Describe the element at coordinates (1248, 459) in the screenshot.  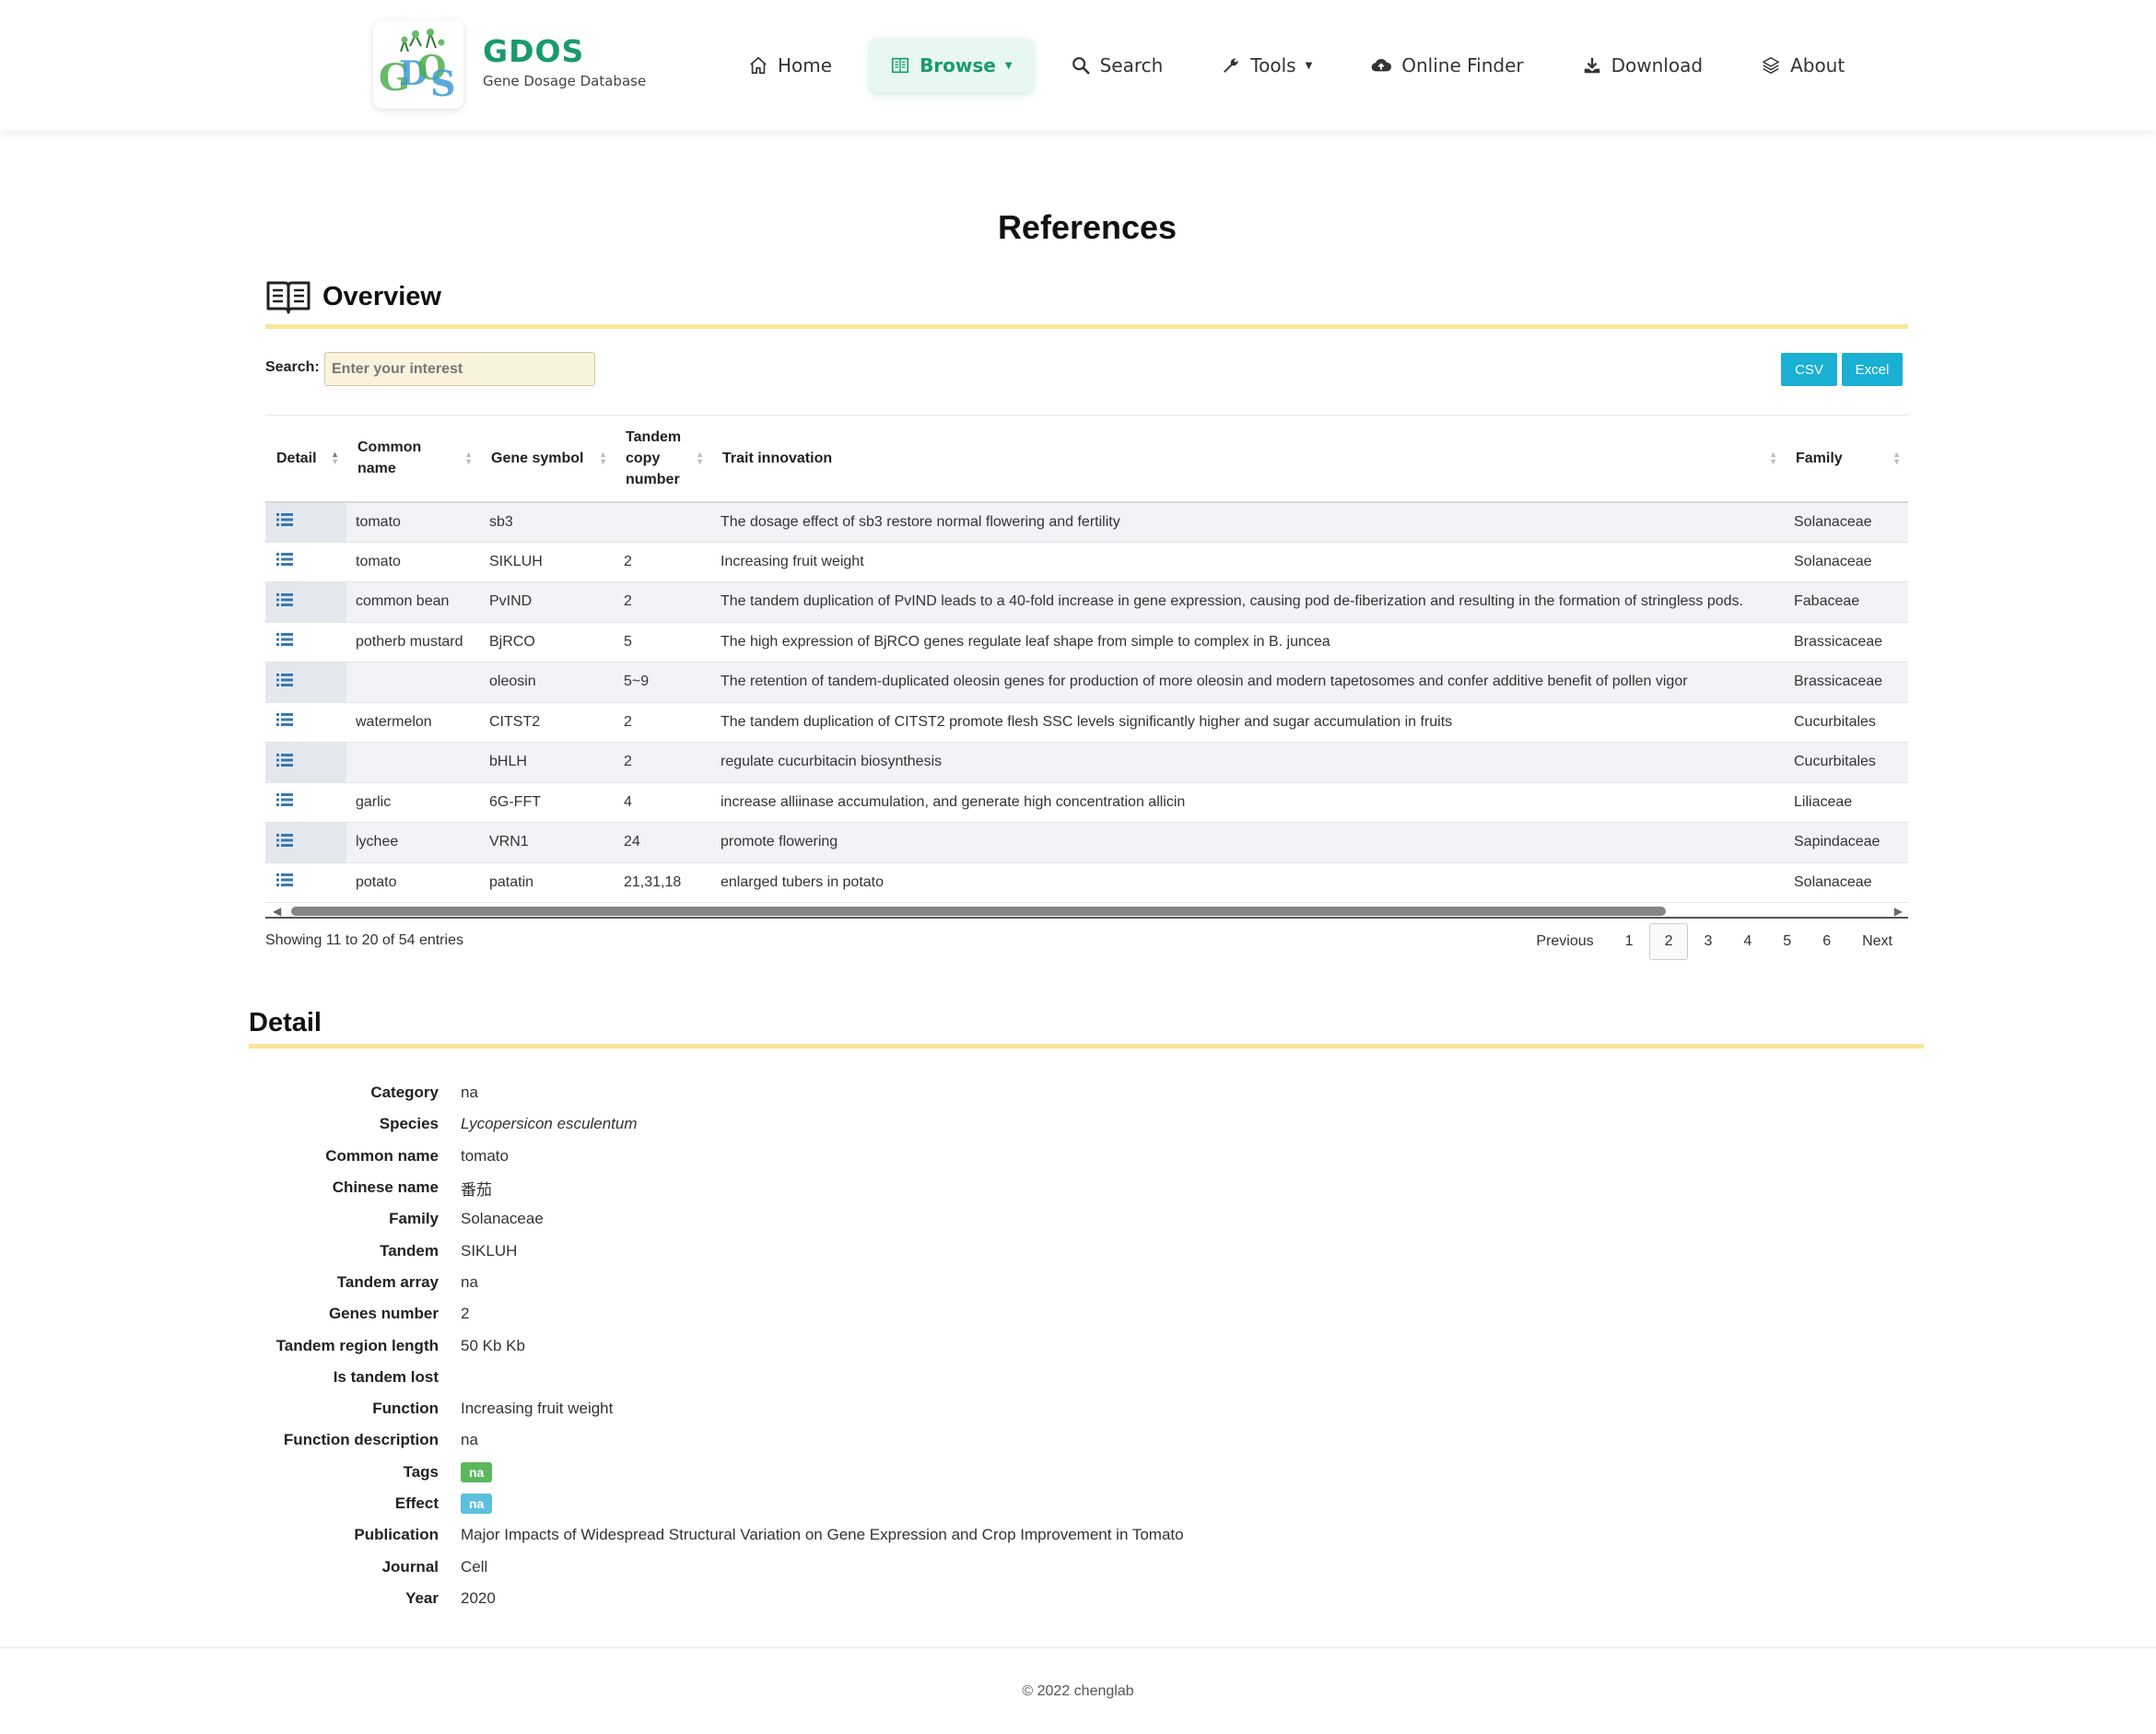
I see `col-trait-innovation: Trait innovation ▲ ▼` at that location.